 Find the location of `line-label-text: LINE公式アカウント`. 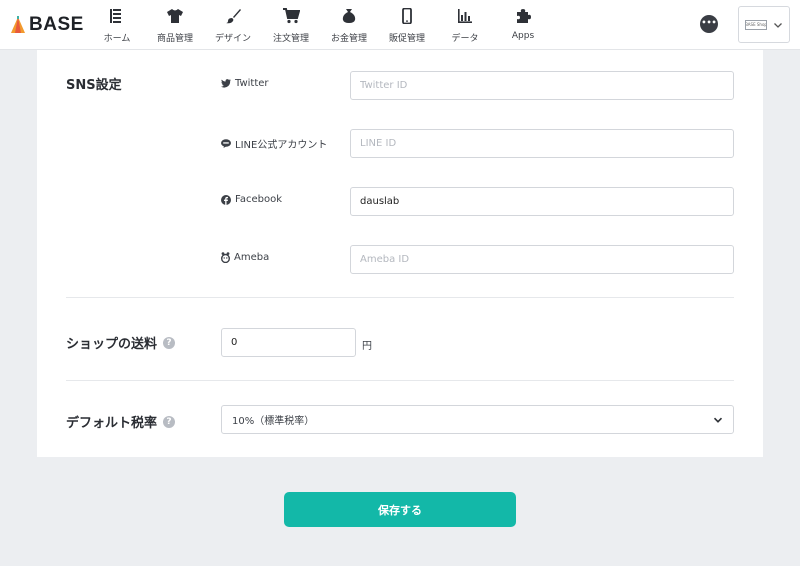

line-label-text: LINE公式アカウント is located at coordinates (281, 145).